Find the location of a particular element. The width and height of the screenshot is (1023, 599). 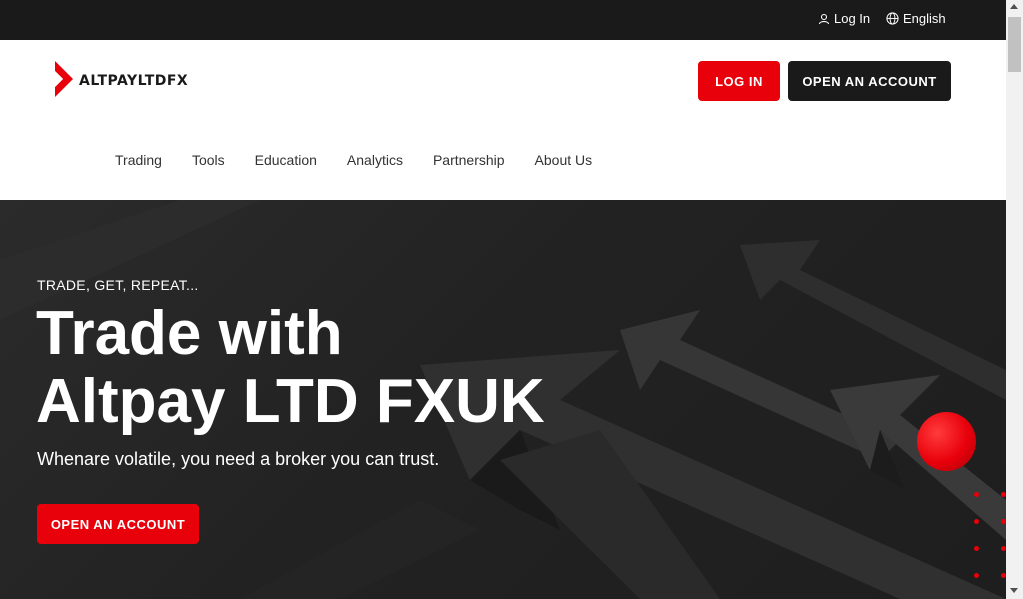

hero-open-account-button: OPEN AN ACCOUNT is located at coordinates (118, 524).